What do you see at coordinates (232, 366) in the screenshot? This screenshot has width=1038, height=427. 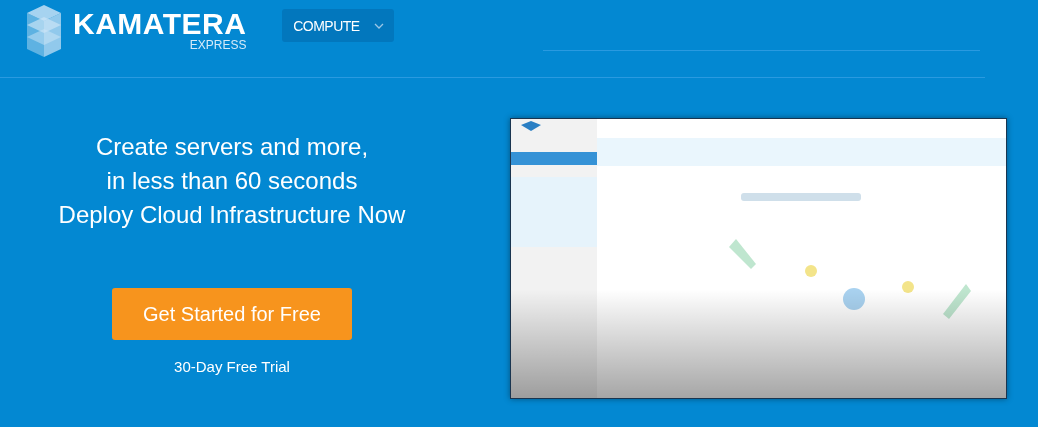 I see `trial-note: 30-Day Free Trial` at bounding box center [232, 366].